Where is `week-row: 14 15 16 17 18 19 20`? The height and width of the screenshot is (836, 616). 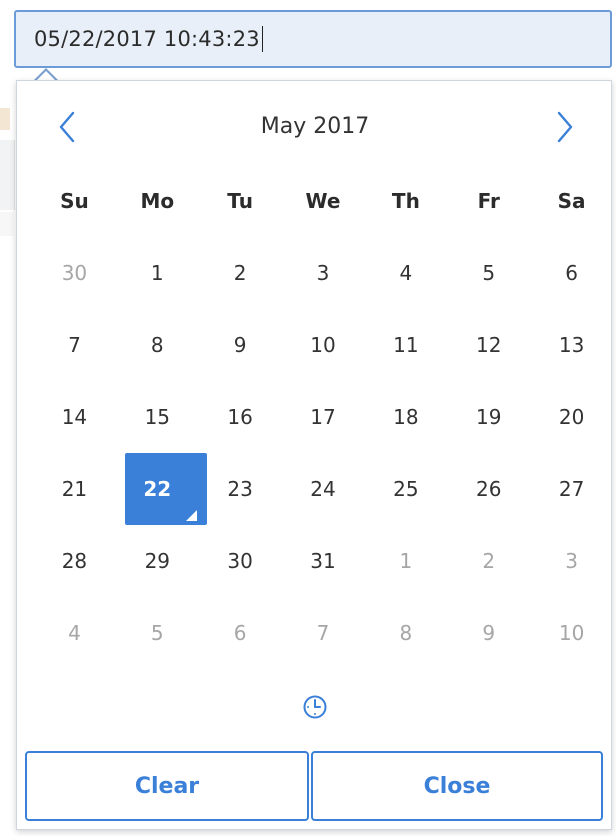 week-row: 14 15 16 17 18 19 20 is located at coordinates (323, 417).